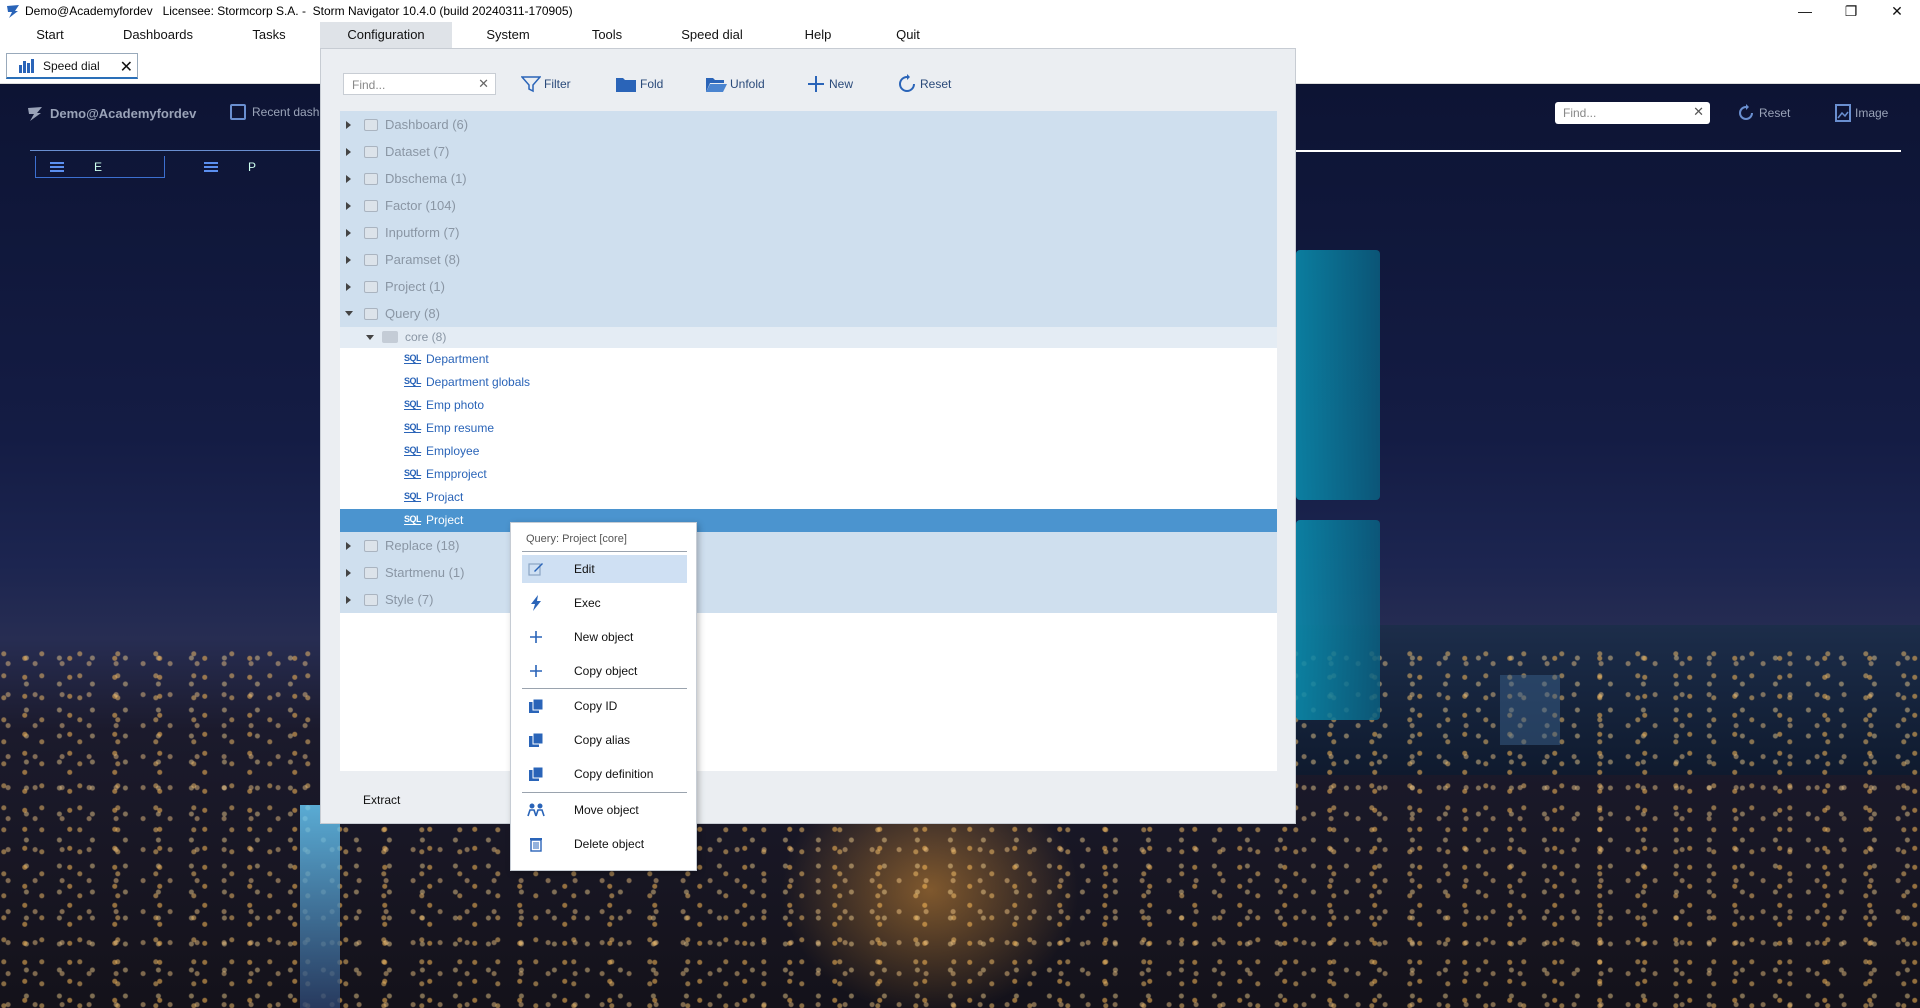  I want to click on tree-node-factor: Factor (104), so click(808, 205).